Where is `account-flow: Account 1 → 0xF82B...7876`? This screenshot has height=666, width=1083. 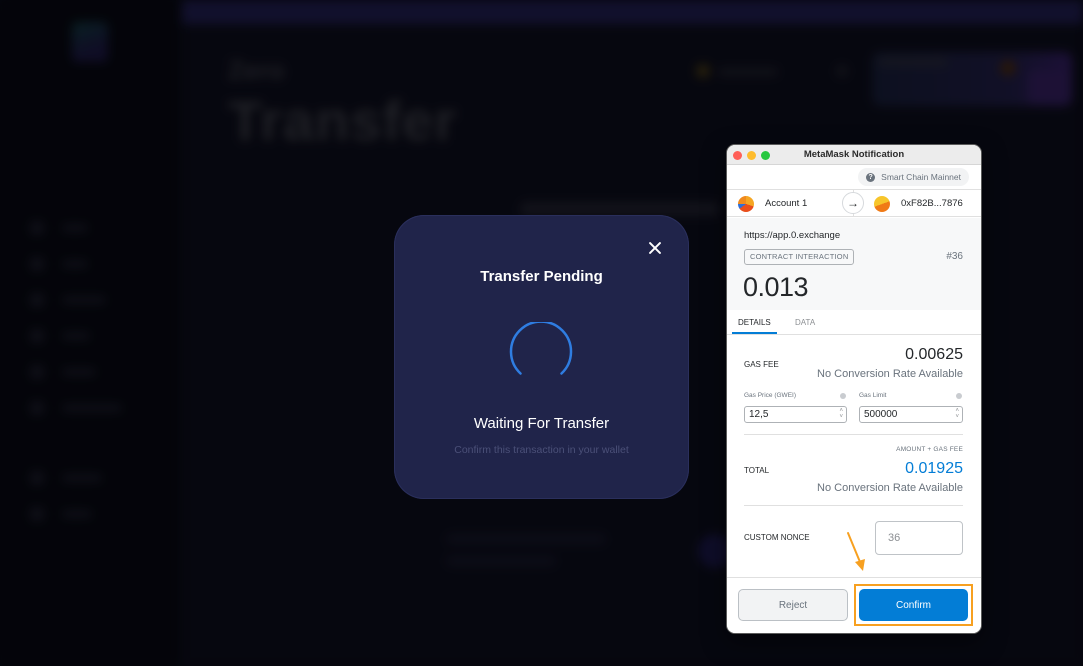
account-flow: Account 1 → 0xF82B...7876 is located at coordinates (854, 203).